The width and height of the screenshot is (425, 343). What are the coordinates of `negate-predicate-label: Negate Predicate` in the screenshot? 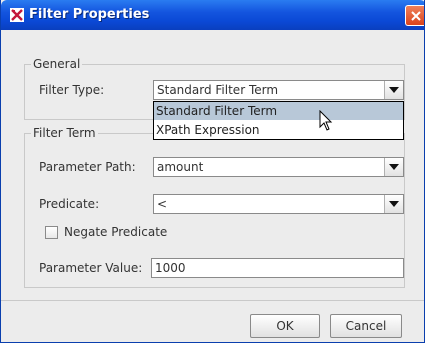 It's located at (115, 232).